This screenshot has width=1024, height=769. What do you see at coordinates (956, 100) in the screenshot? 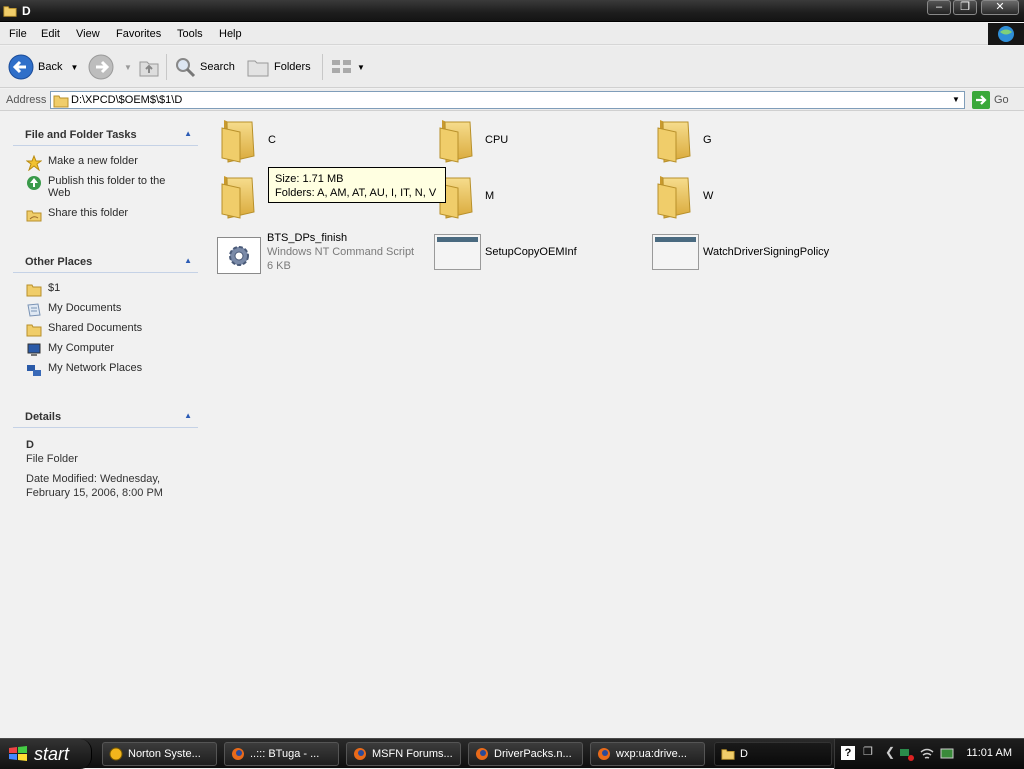
I see `address-dropdown-icon: ▼` at bounding box center [956, 100].